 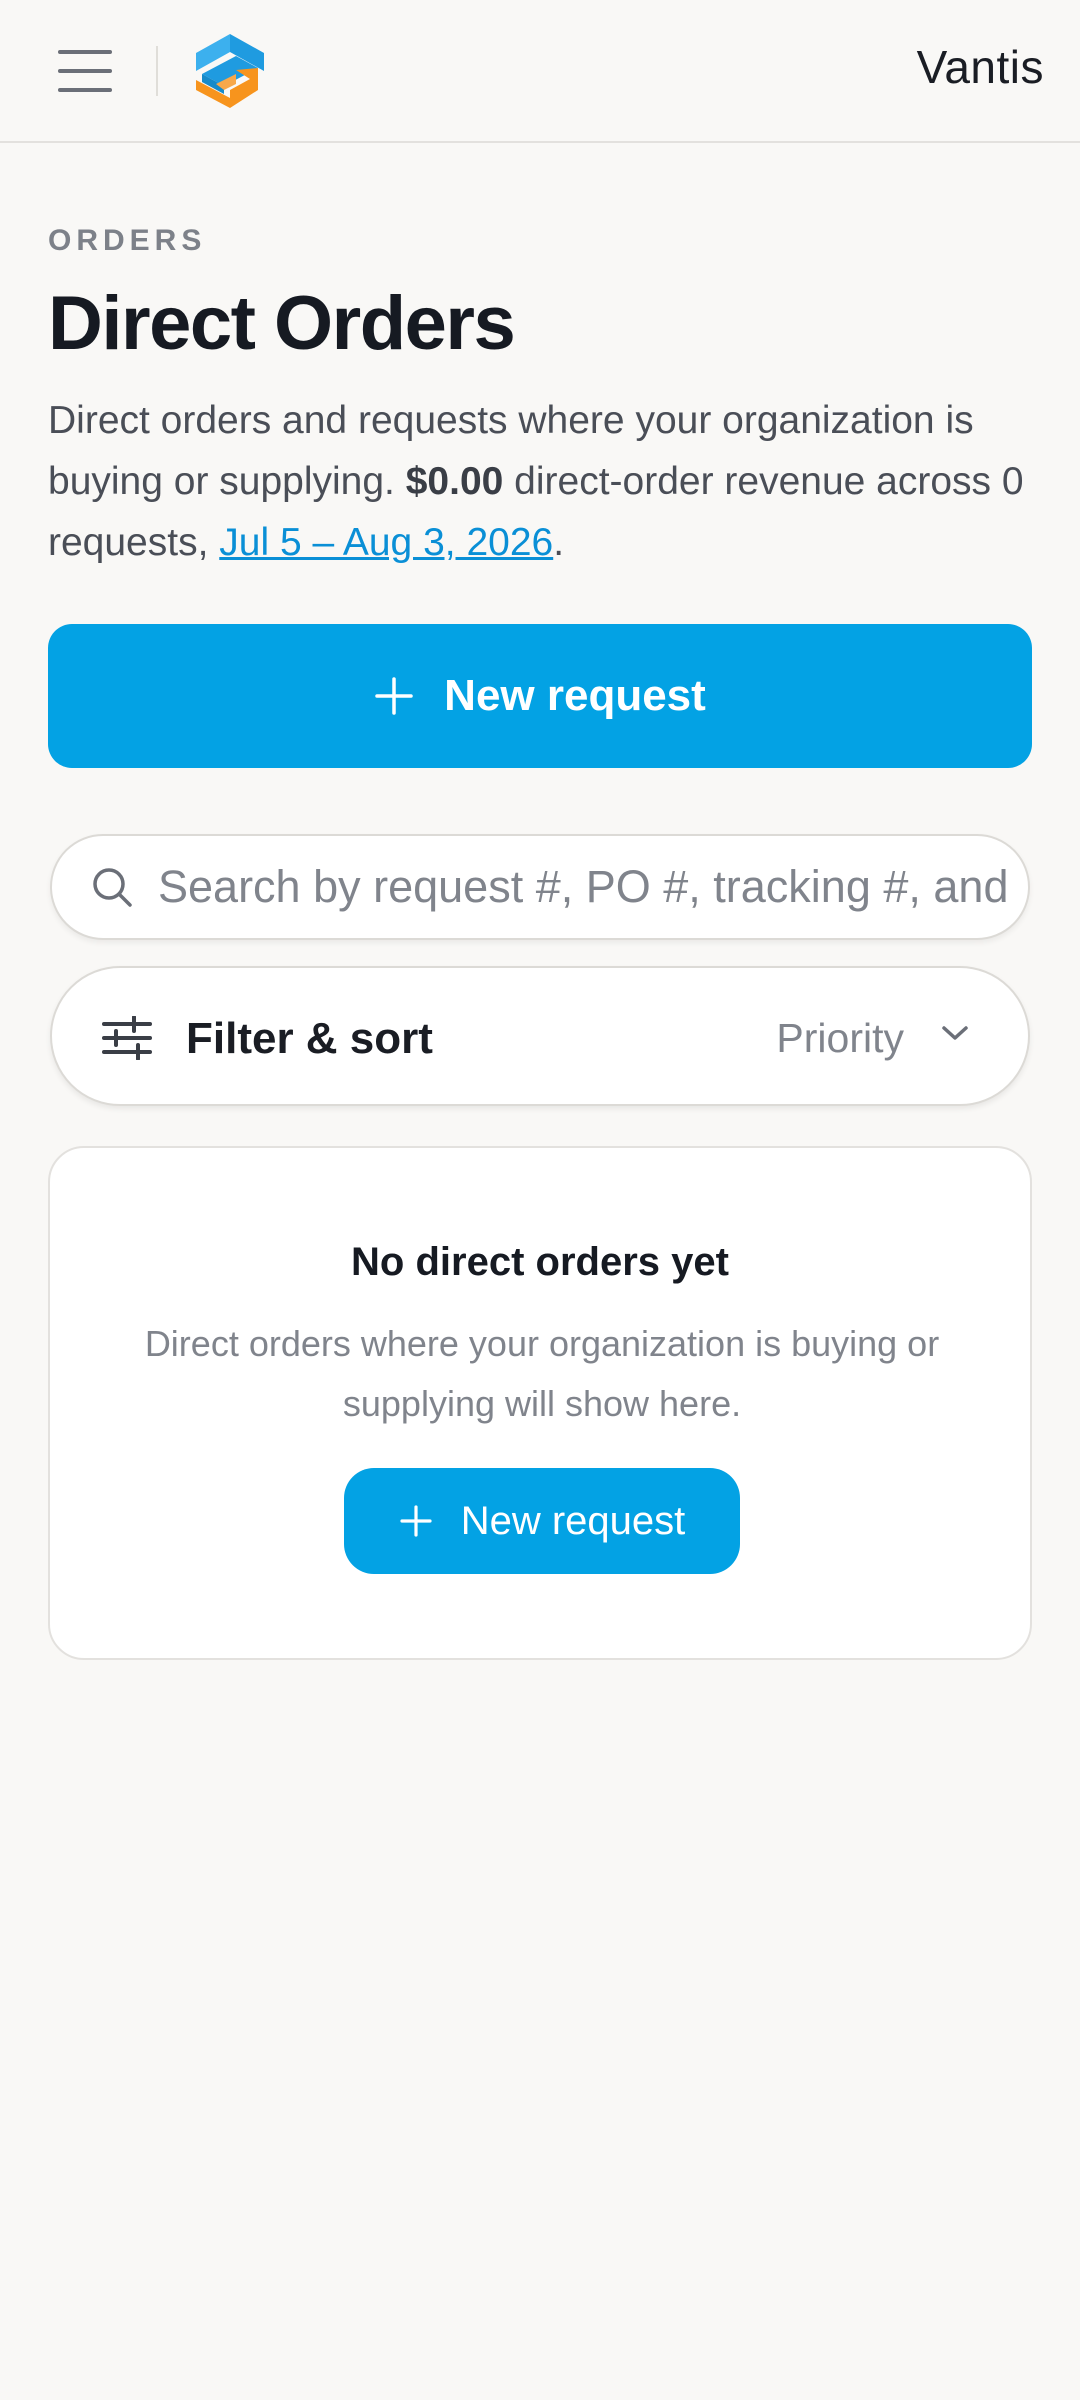 What do you see at coordinates (309, 1038) in the screenshot?
I see `filter-sort-label: Filter & sort` at bounding box center [309, 1038].